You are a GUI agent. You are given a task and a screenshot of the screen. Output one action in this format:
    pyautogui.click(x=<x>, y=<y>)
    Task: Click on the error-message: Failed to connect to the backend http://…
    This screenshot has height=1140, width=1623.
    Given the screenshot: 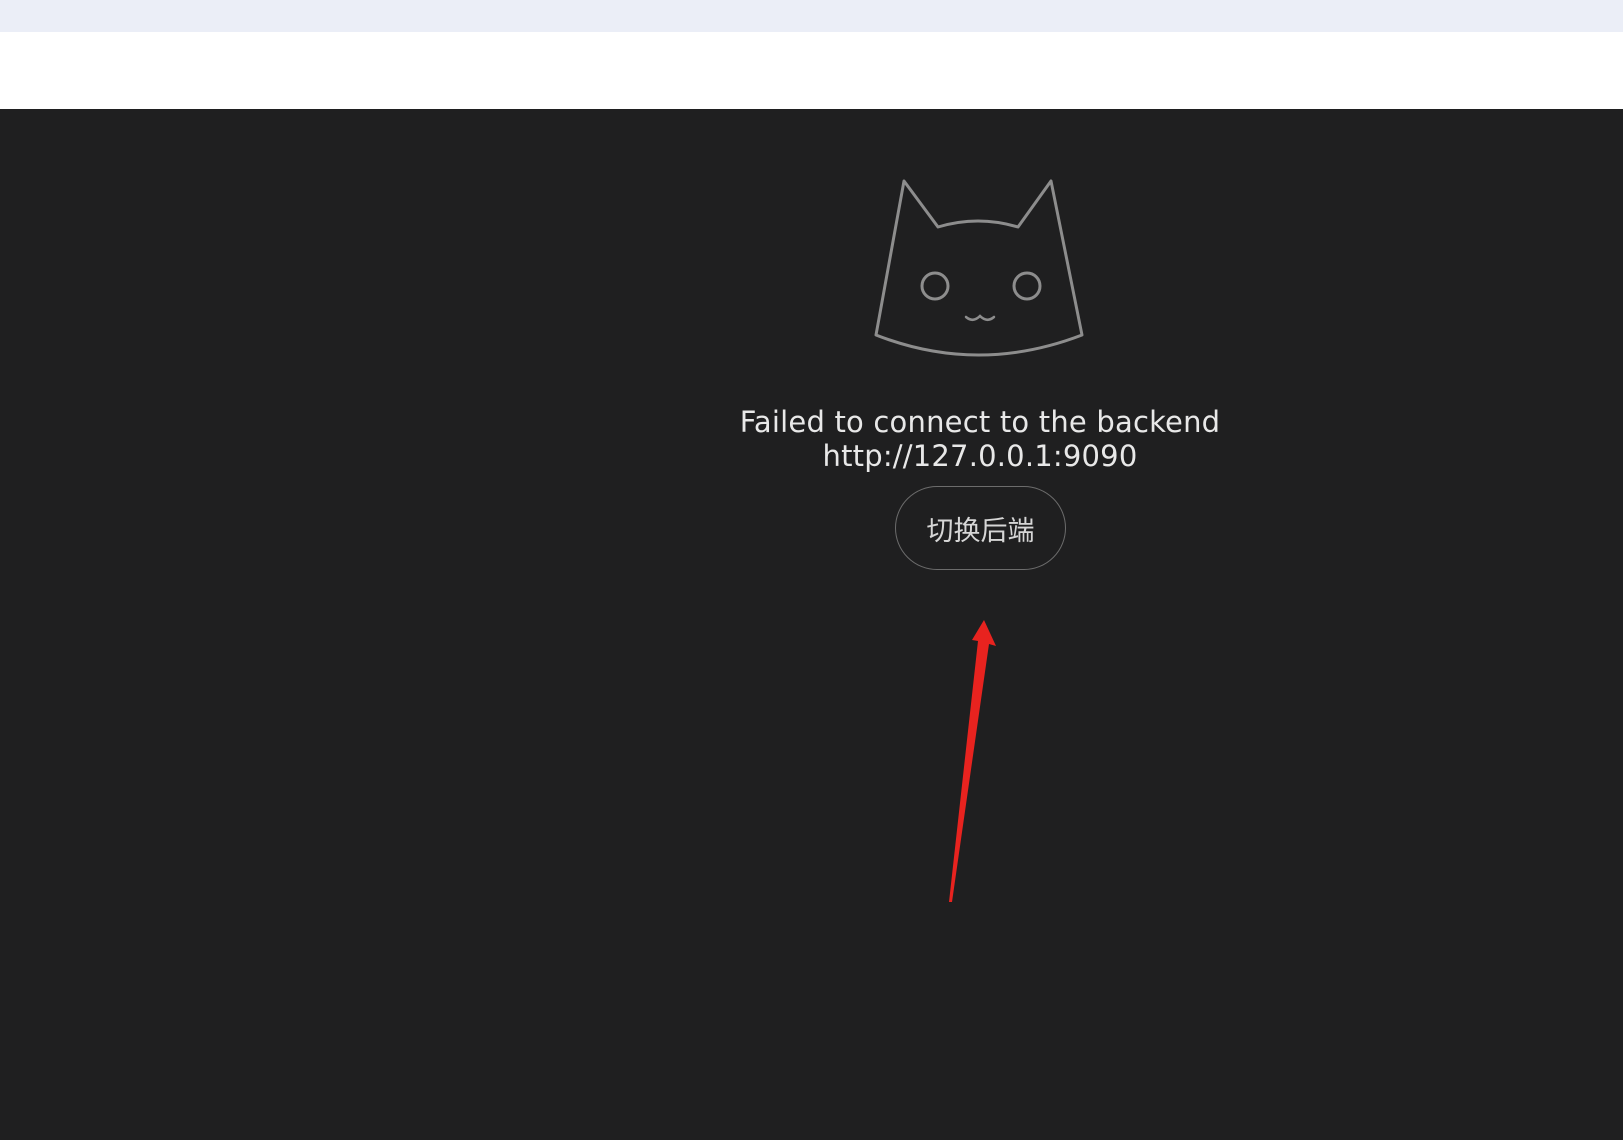 What is the action you would take?
    pyautogui.click(x=980, y=439)
    